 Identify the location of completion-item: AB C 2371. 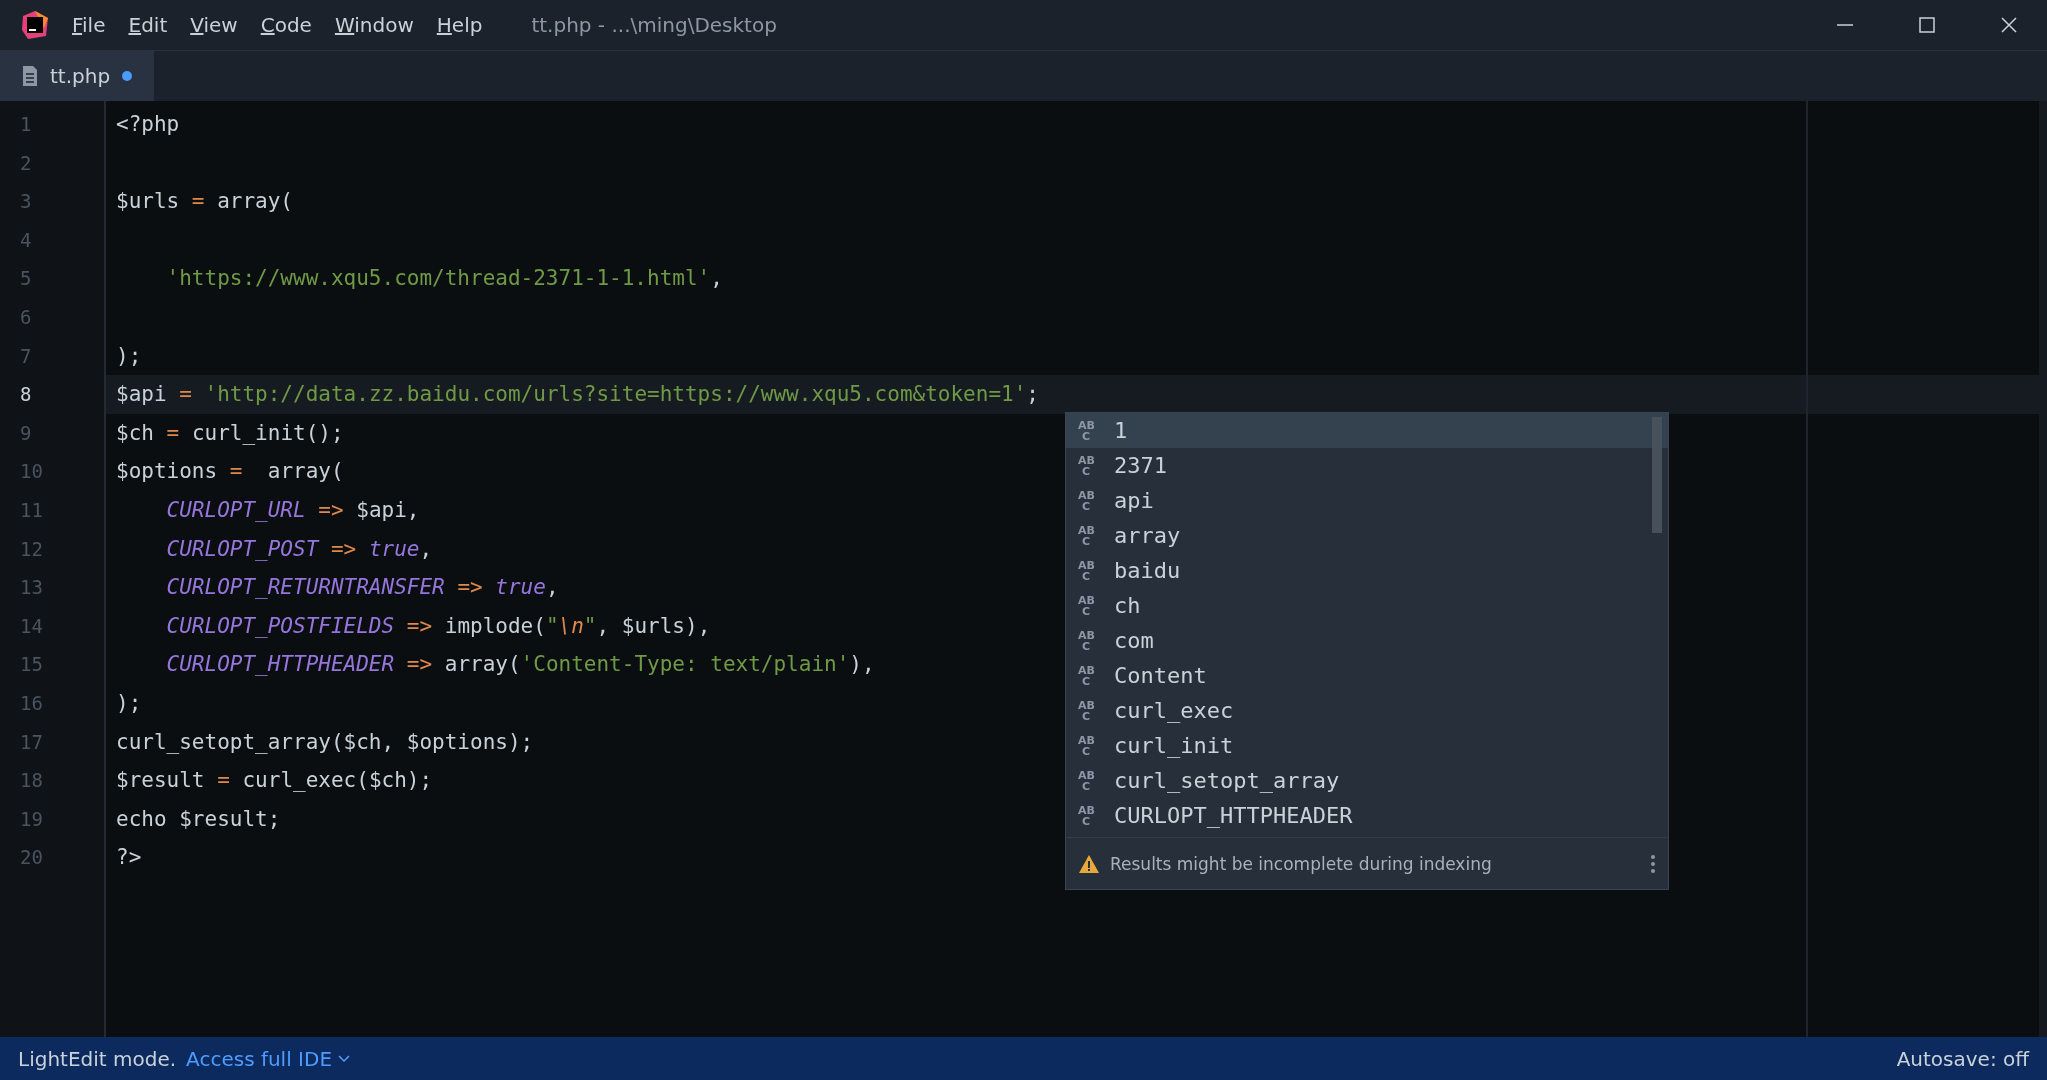
(1367, 465).